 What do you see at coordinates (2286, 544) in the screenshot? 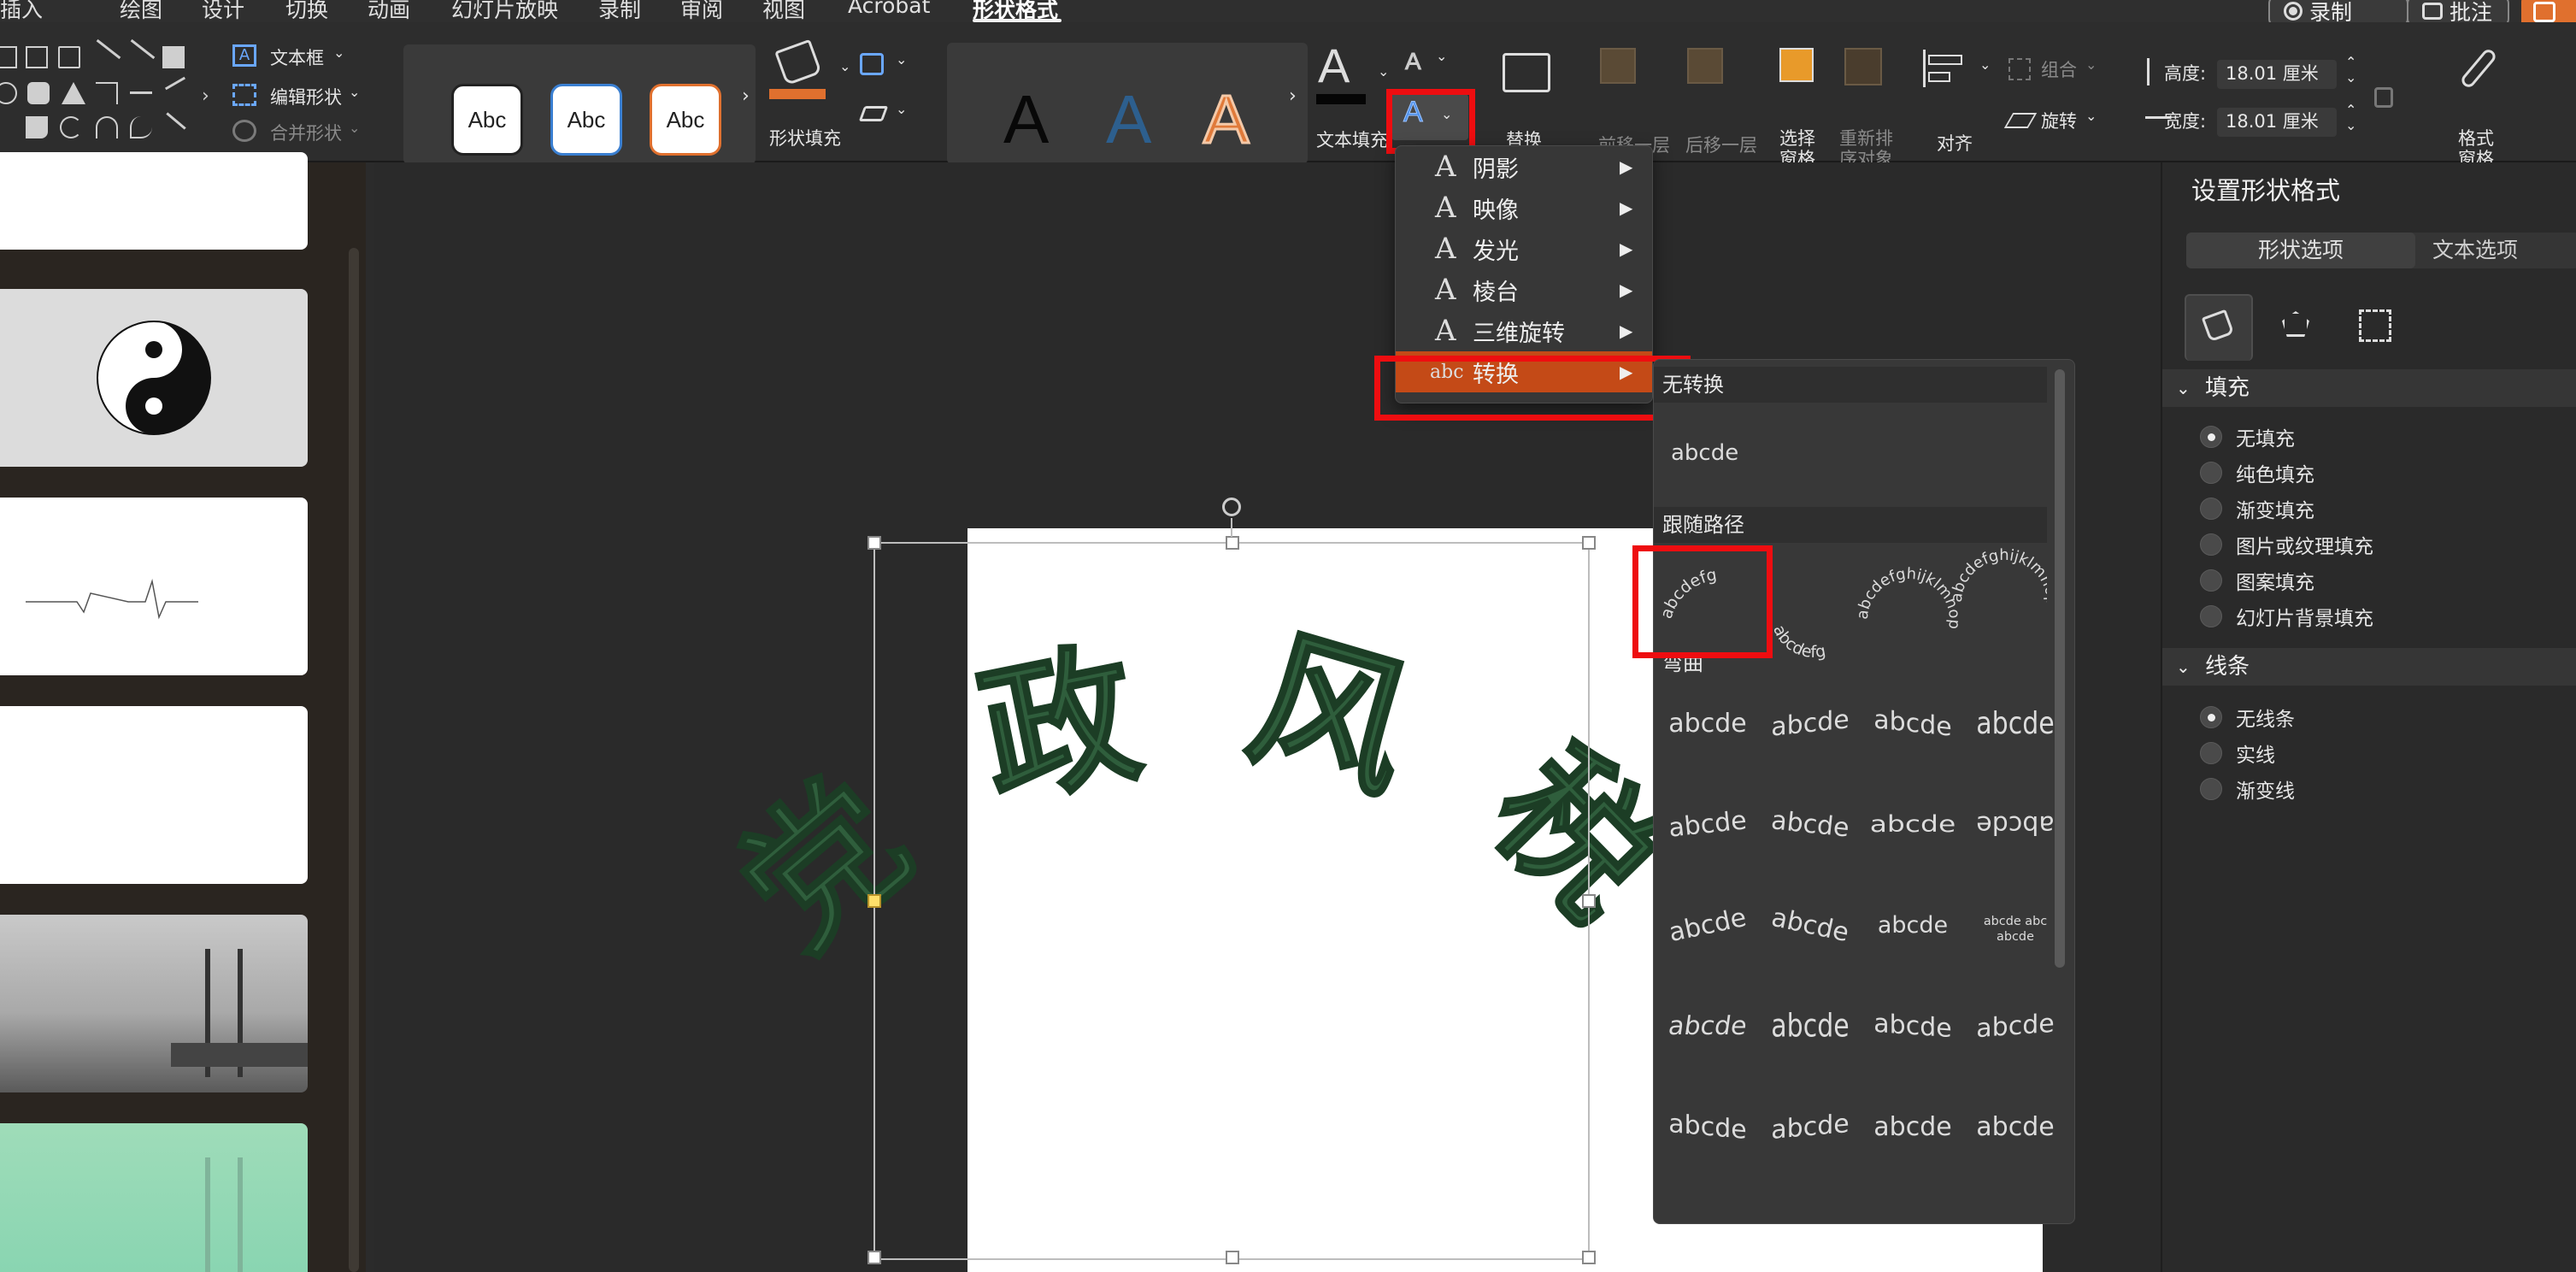
I see `fill-option-radio: 图片或纹理填充` at bounding box center [2286, 544].